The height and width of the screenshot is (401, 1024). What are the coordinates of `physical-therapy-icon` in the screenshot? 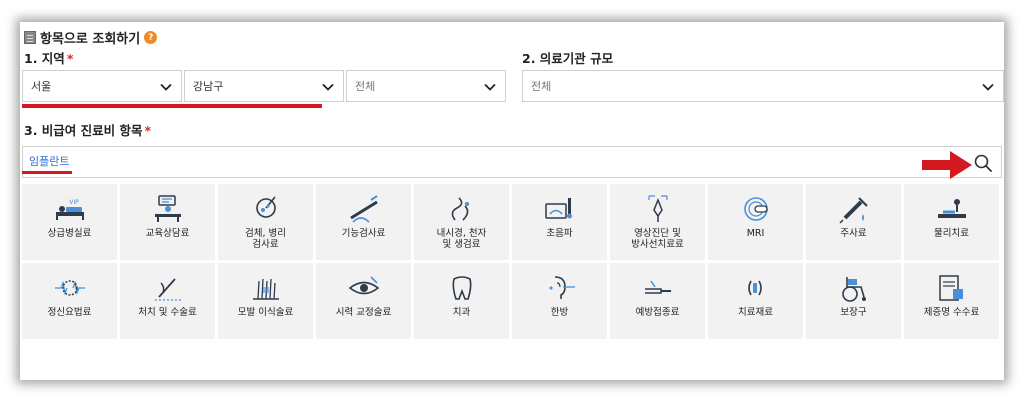 It's located at (951, 208).